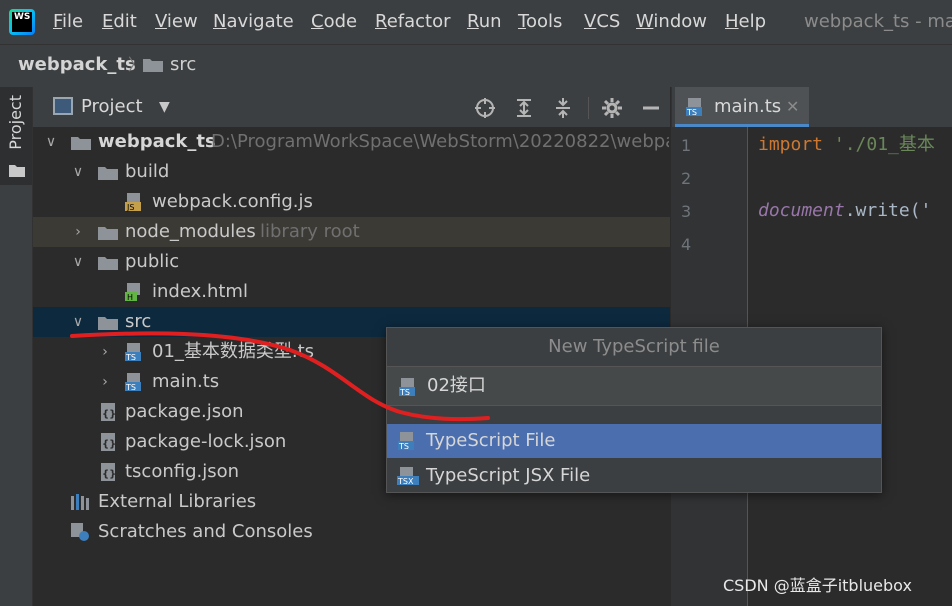 The width and height of the screenshot is (952, 606). Describe the element at coordinates (413, 22) in the screenshot. I see `menu-refactor: Refactor` at that location.